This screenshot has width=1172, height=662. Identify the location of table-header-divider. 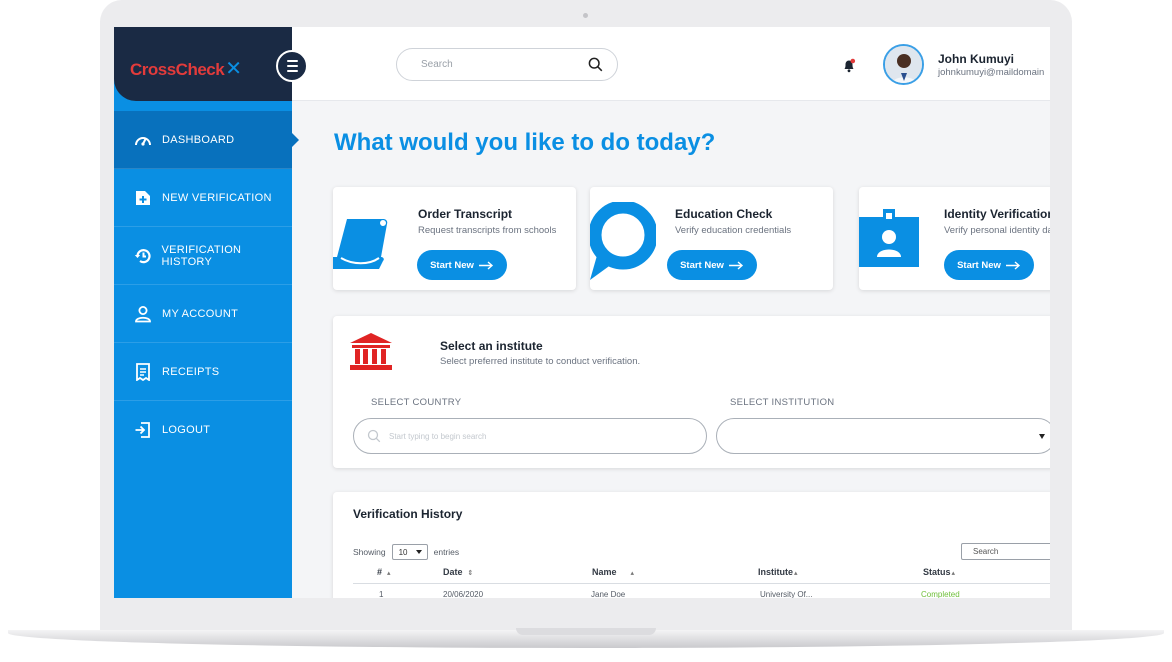
(701, 583).